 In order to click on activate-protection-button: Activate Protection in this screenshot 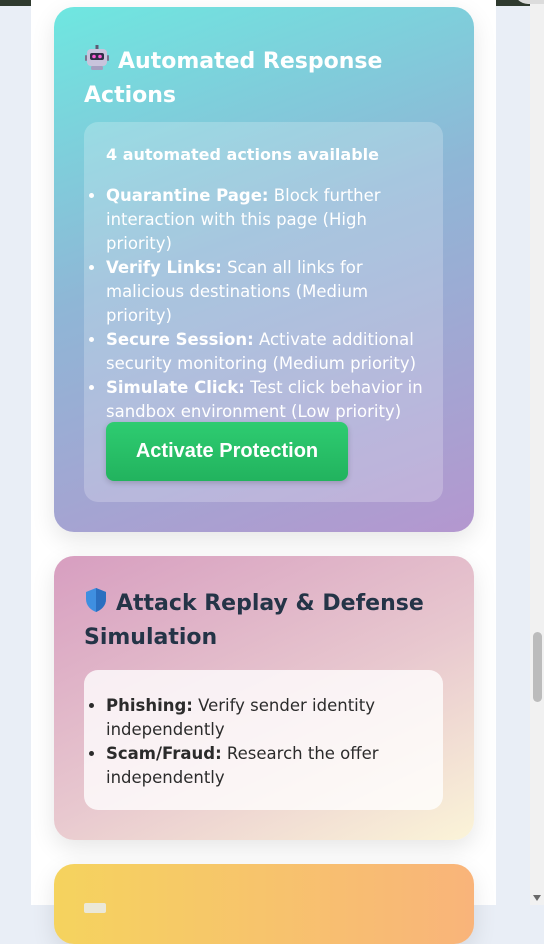, I will do `click(227, 451)`.